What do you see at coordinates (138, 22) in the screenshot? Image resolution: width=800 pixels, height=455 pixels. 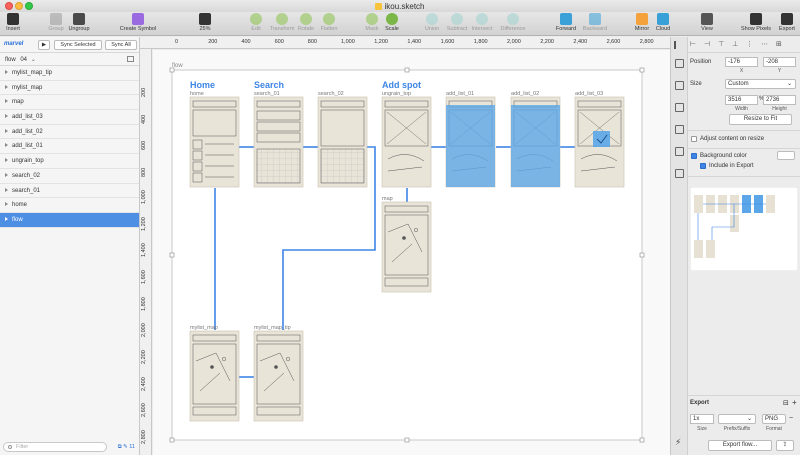 I see `toolbar-create-symbol-button: Create Symbol` at bounding box center [138, 22].